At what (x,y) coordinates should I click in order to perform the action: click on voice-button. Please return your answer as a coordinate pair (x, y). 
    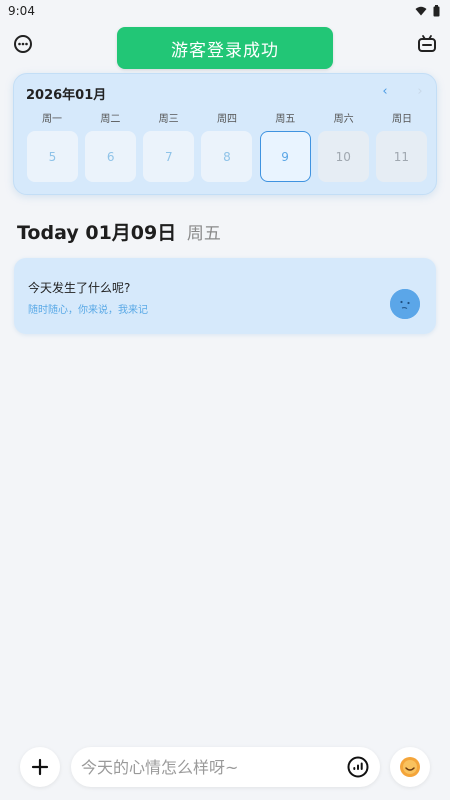
    Looking at the image, I should click on (358, 767).